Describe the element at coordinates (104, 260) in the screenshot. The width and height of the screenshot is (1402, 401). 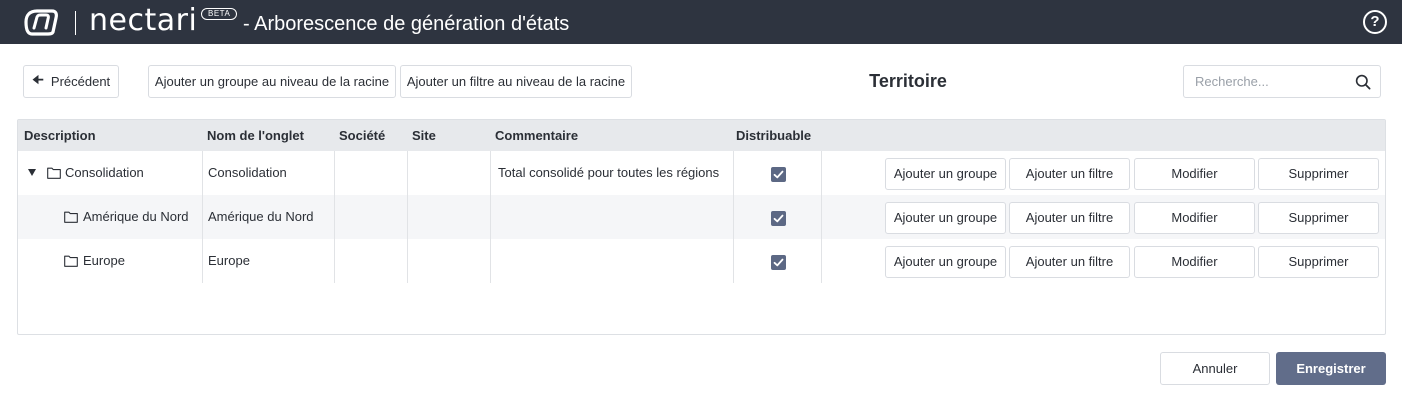
I see `description-cell: Europe` at that location.